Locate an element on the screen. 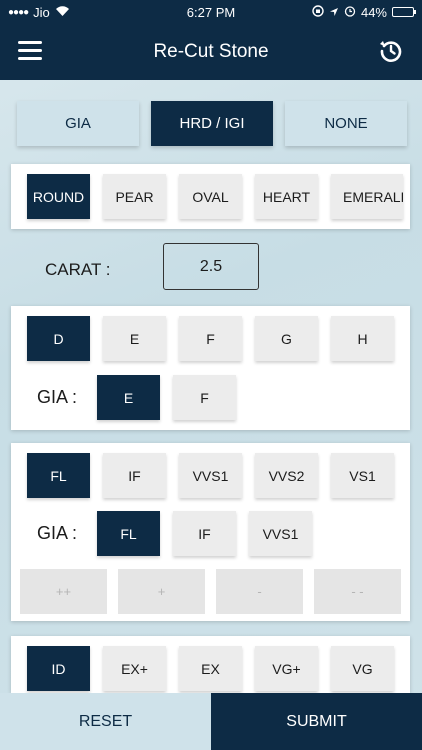 The image size is (422, 750). color-g: G is located at coordinates (286, 338).